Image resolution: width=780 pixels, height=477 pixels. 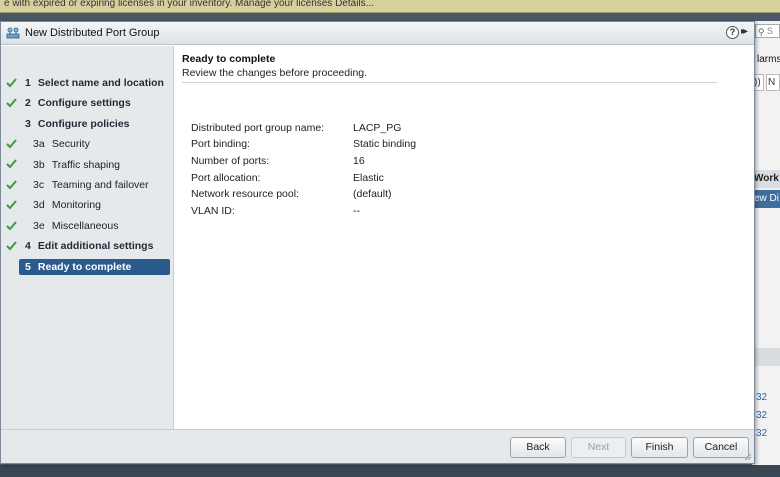 I want to click on back-button: Back, so click(x=538, y=447).